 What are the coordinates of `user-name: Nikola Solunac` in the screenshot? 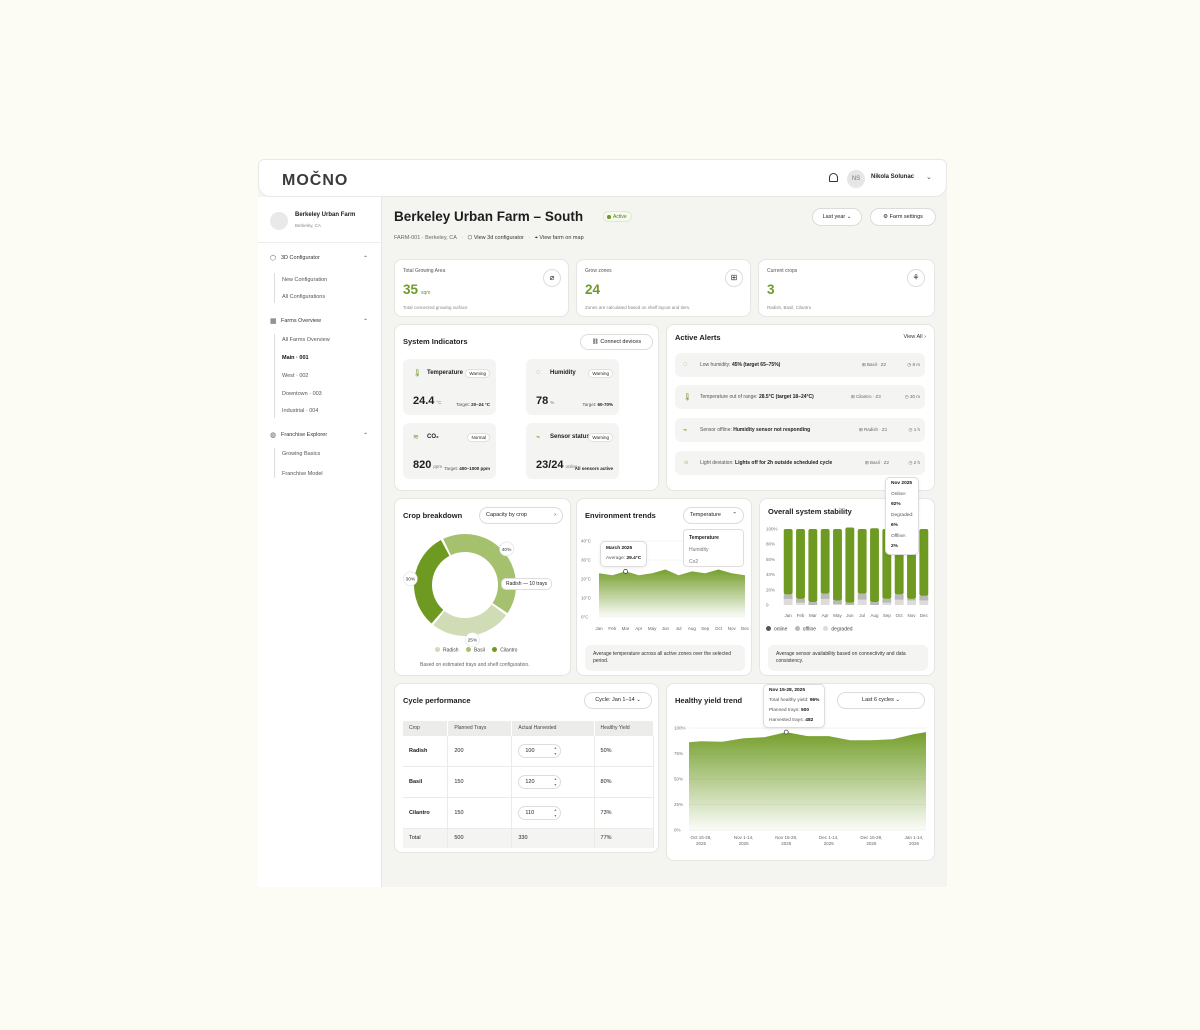 It's located at (892, 177).